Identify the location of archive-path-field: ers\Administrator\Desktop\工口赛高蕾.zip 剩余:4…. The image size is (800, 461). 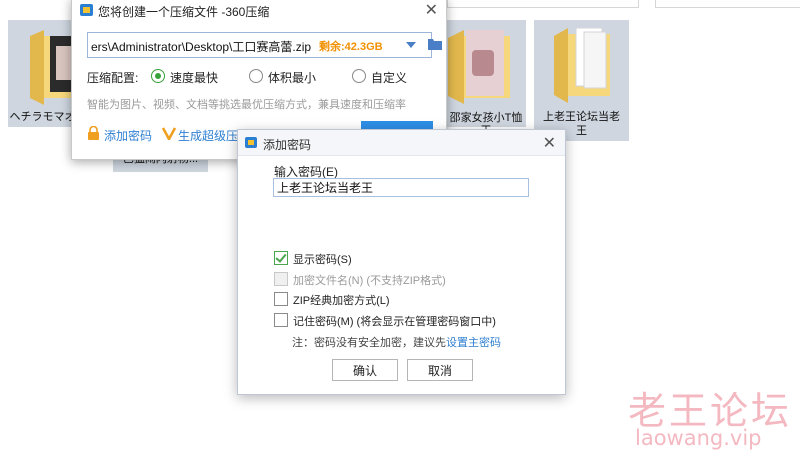
(264, 45).